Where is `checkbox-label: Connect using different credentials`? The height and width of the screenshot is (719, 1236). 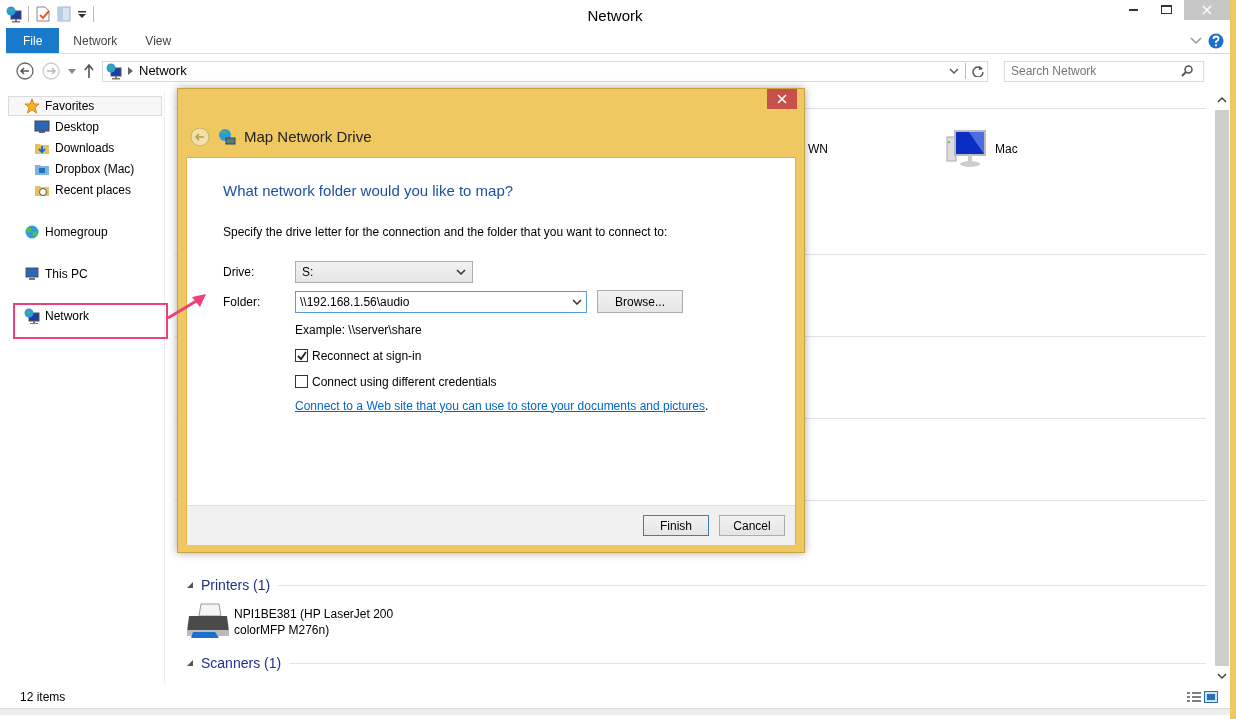
checkbox-label: Connect using different credentials is located at coordinates (404, 381).